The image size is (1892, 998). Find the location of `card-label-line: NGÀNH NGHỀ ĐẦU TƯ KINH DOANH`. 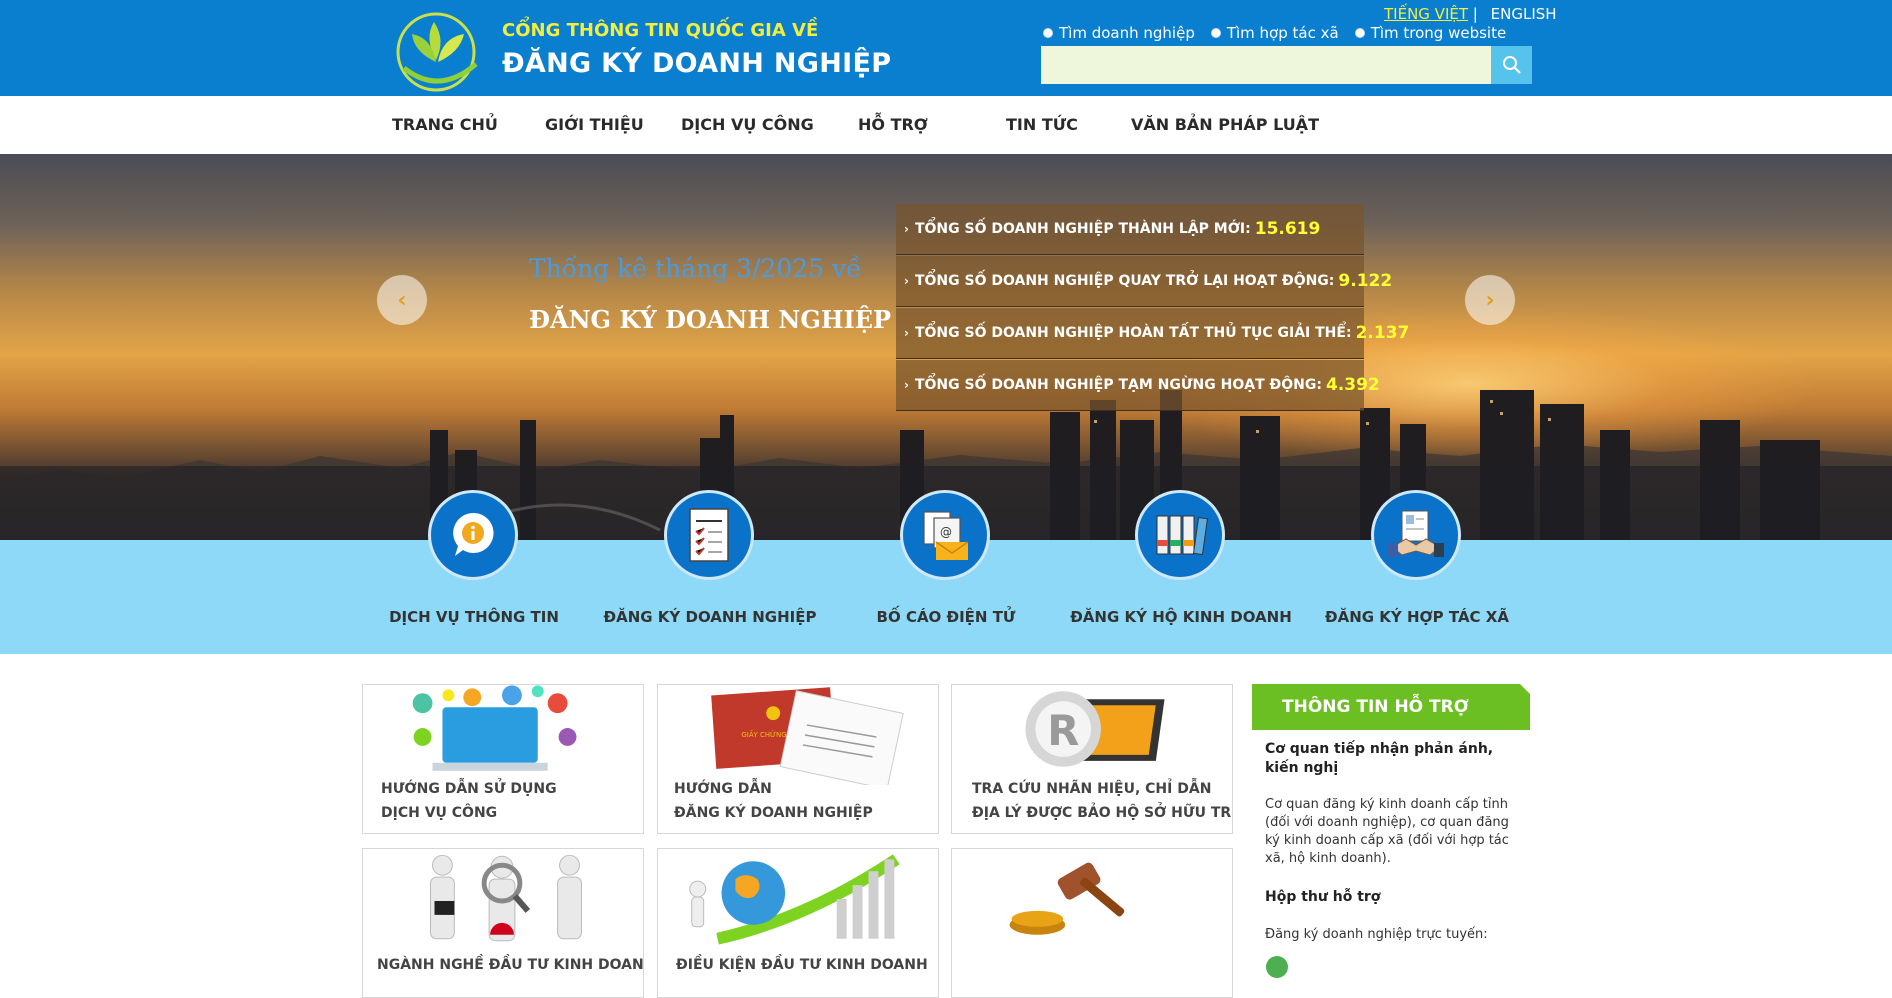

card-label-line: NGÀNH NGHỀ ĐẦU TƯ KINH DOANH is located at coordinates (510, 965).